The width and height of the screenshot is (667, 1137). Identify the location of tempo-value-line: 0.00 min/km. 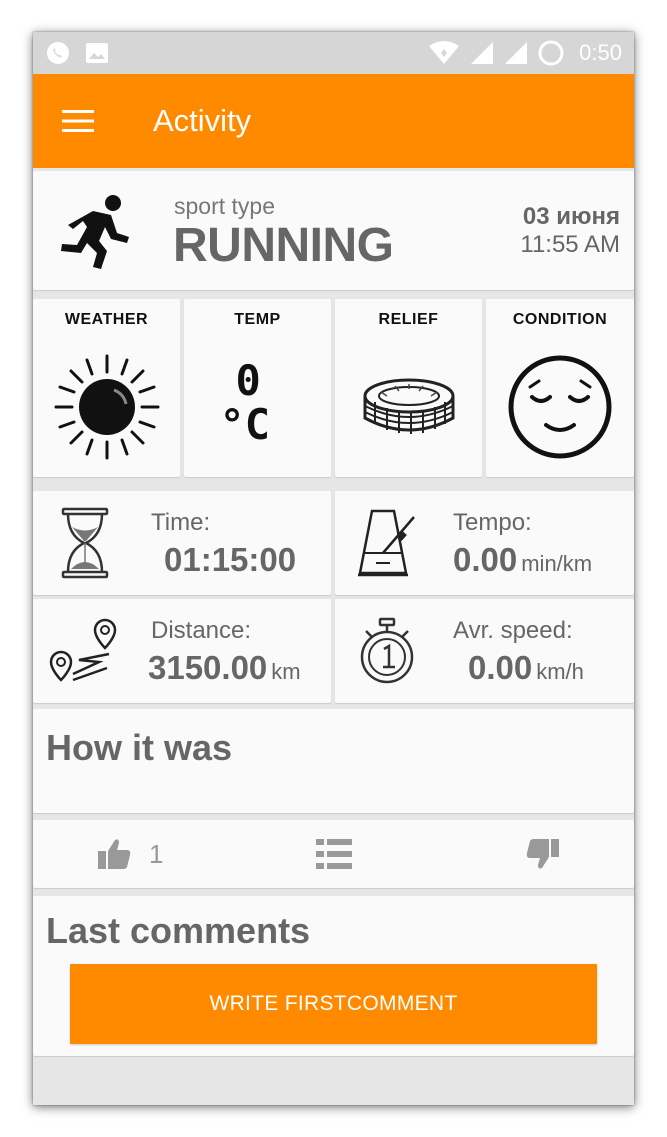
(522, 560).